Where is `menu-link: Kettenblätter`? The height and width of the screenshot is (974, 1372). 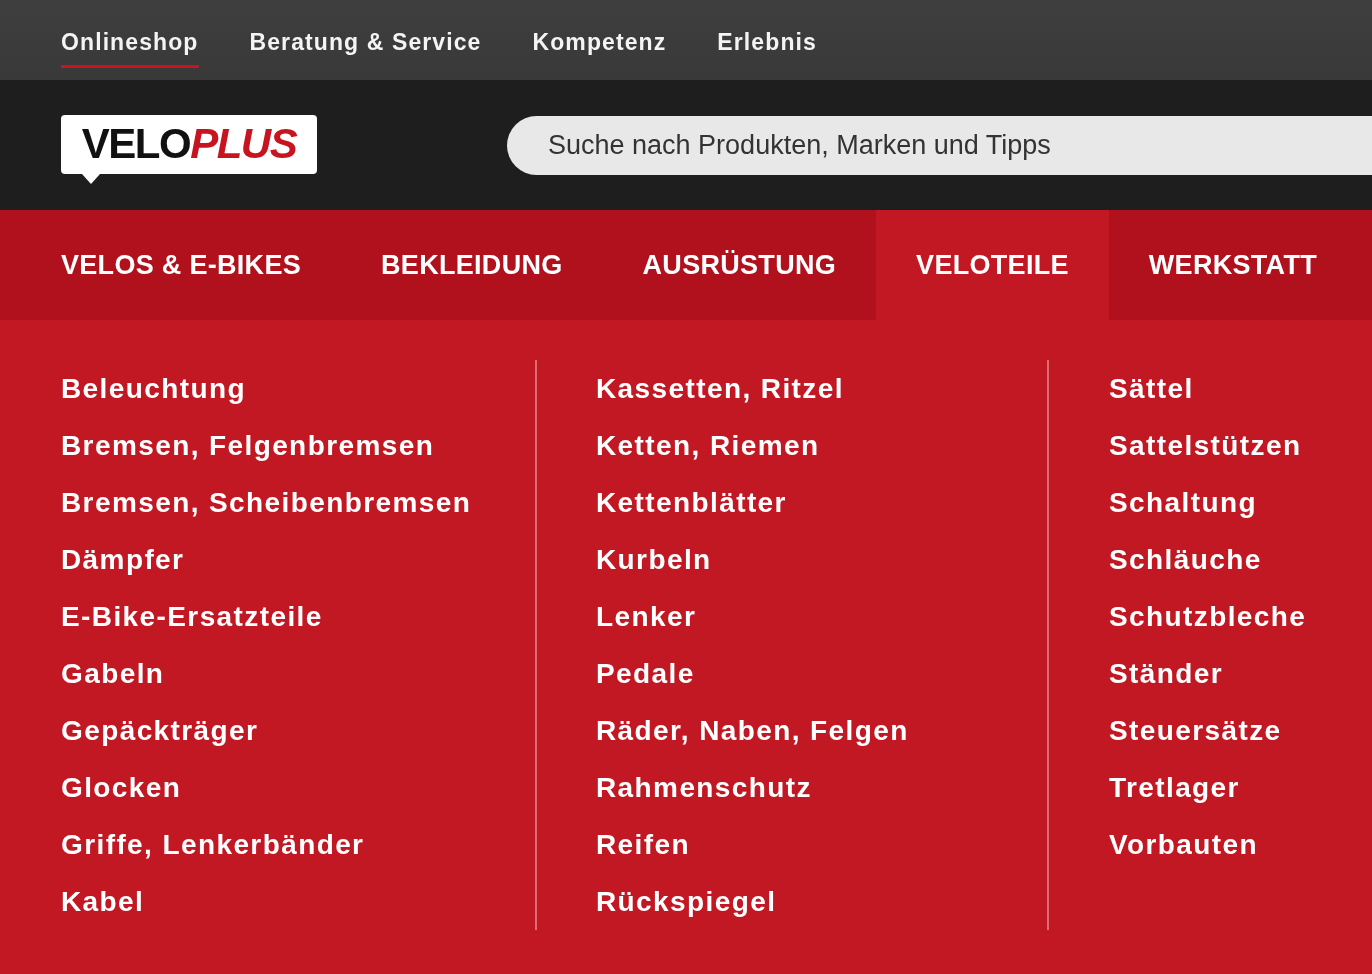
menu-link: Kettenblätter is located at coordinates (691, 502).